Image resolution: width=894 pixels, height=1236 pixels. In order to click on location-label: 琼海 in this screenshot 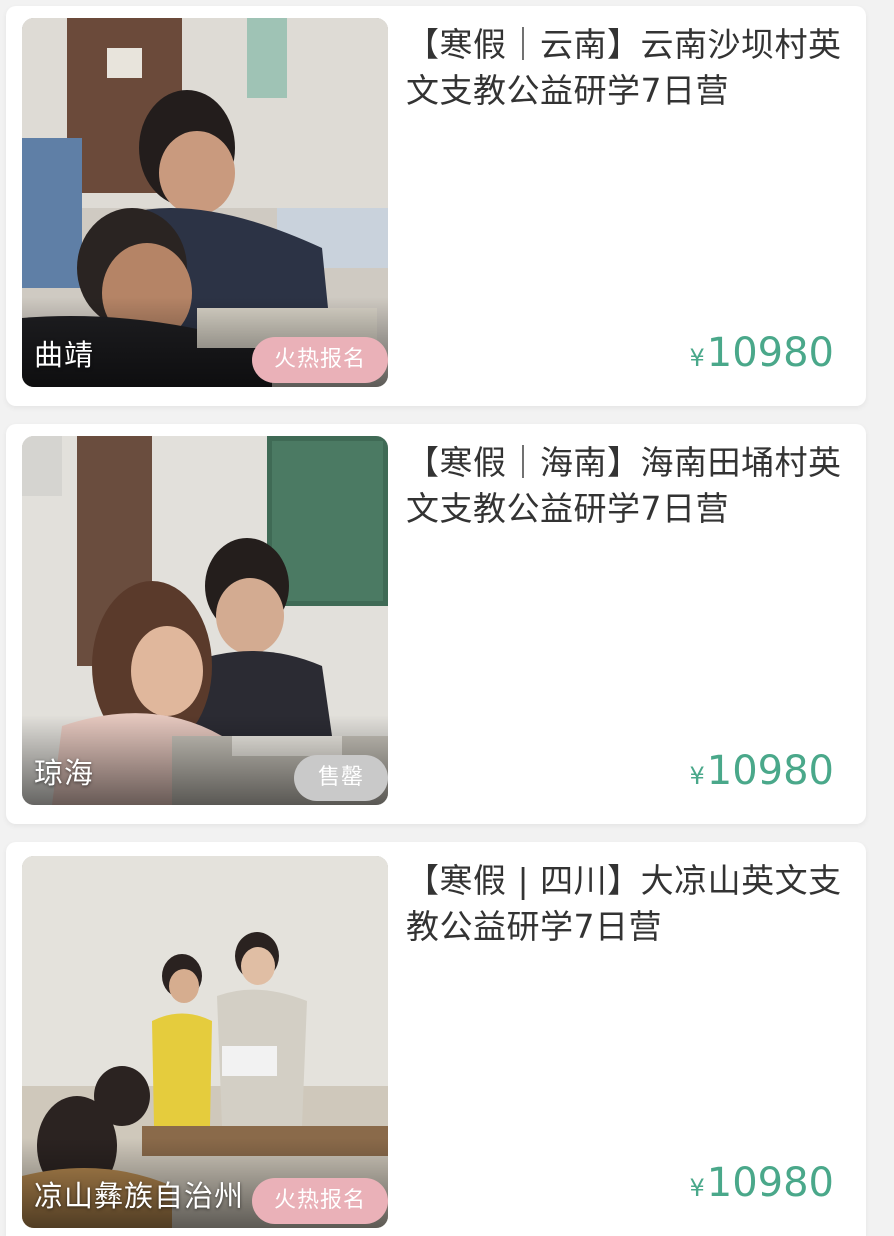, I will do `click(64, 773)`.